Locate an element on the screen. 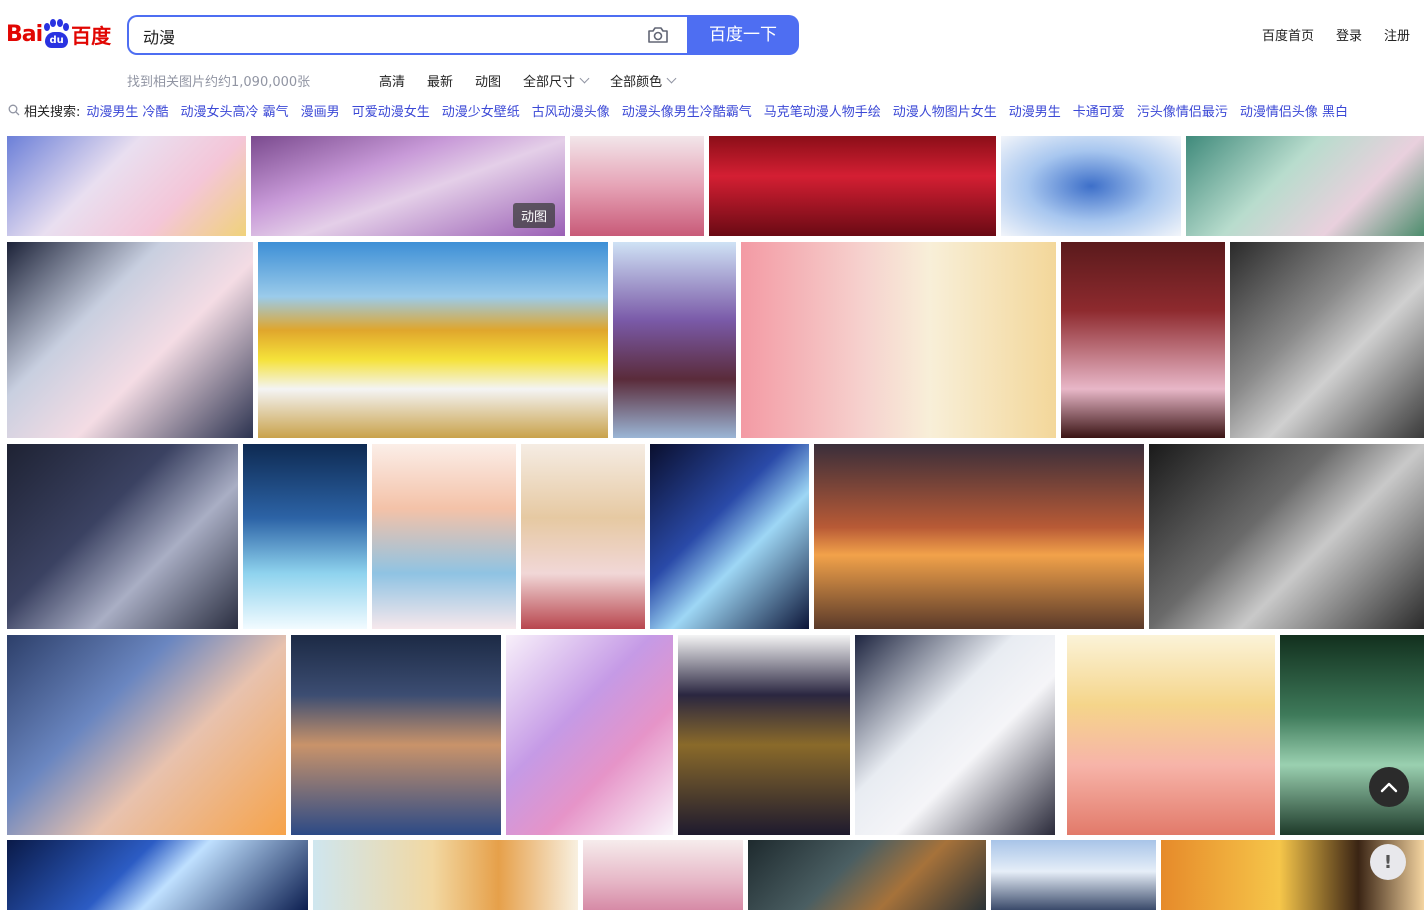 Image resolution: width=1424 pixels, height=910 pixels. filter-hd: 高清 is located at coordinates (392, 80).